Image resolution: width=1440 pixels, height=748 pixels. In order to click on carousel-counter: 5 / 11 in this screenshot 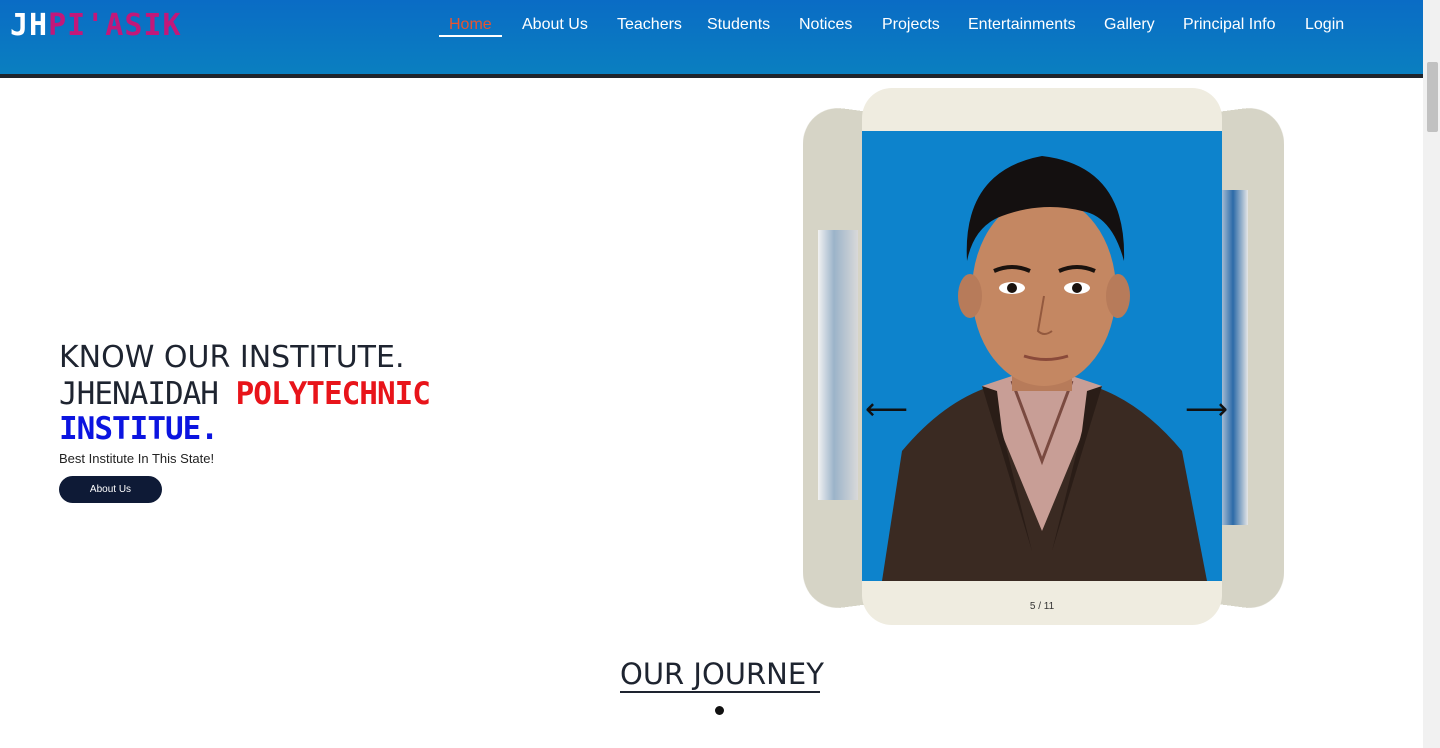, I will do `click(1042, 606)`.